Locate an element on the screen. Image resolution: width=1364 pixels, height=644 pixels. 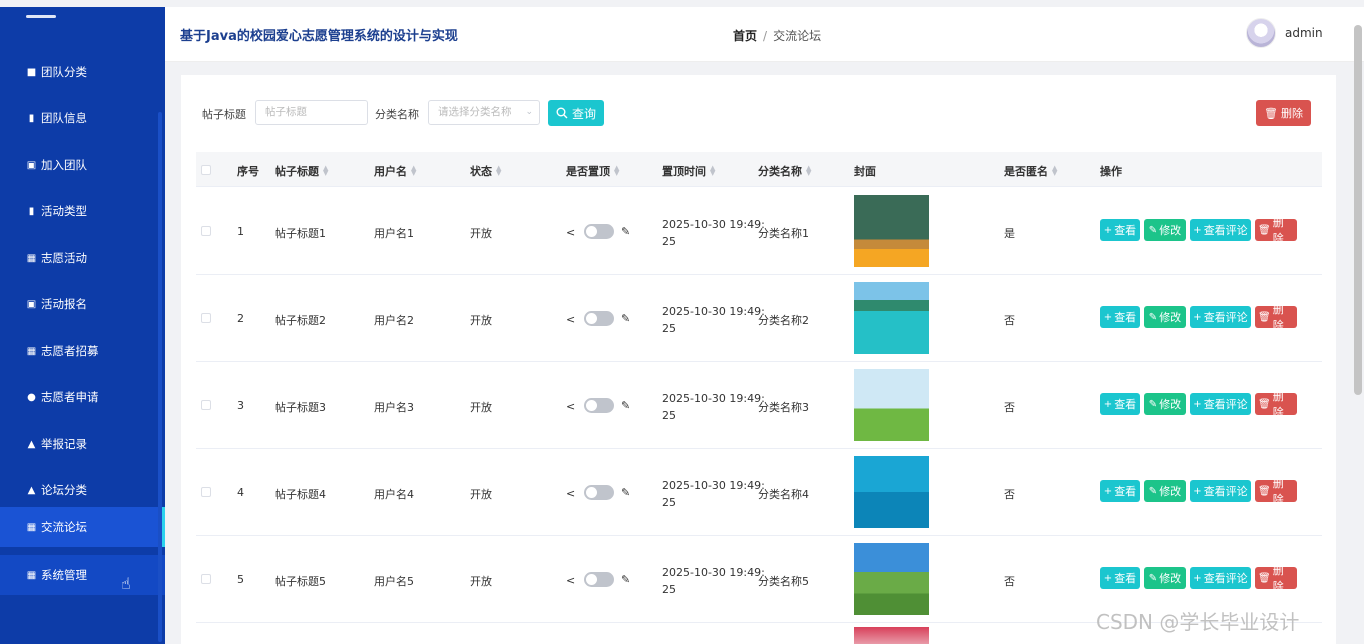
sidebar-item-1: ■ 团队分类 is located at coordinates (82, 72).